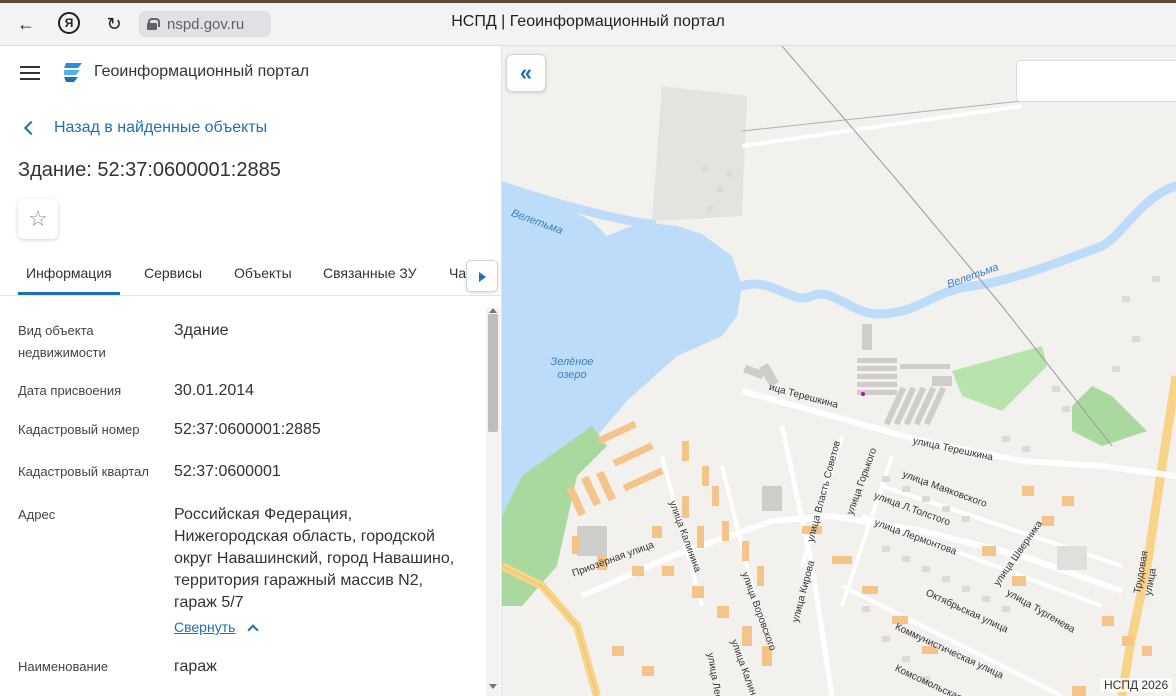 This screenshot has width=1176, height=696. I want to click on field-label: Кадастровый квартал, so click(83, 471).